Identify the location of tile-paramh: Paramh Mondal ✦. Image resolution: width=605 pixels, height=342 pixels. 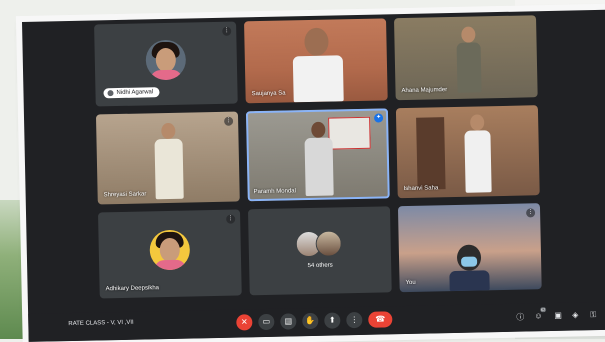
(317, 155).